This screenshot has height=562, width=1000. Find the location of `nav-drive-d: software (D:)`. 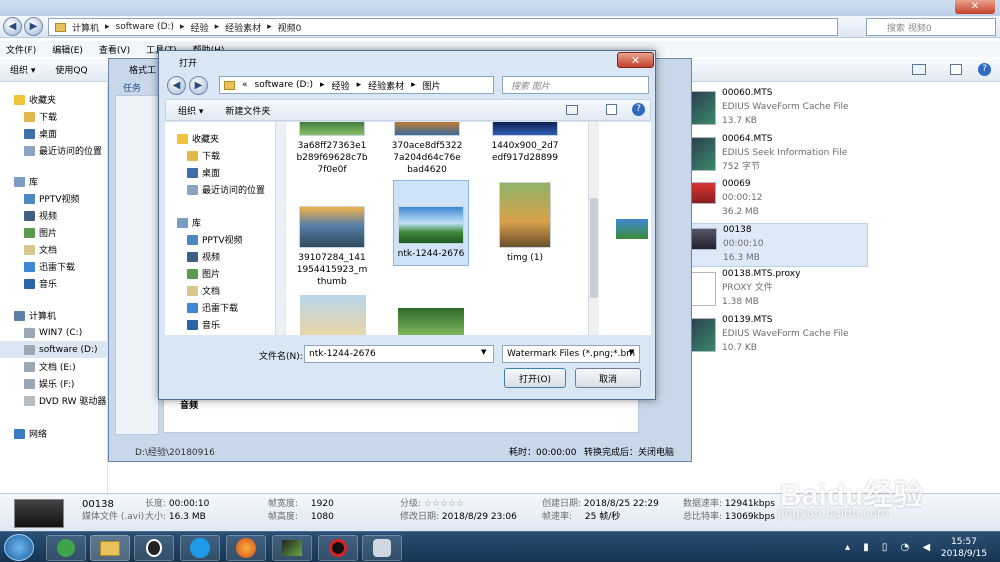

nav-drive-d: software (D:) is located at coordinates (54, 349).